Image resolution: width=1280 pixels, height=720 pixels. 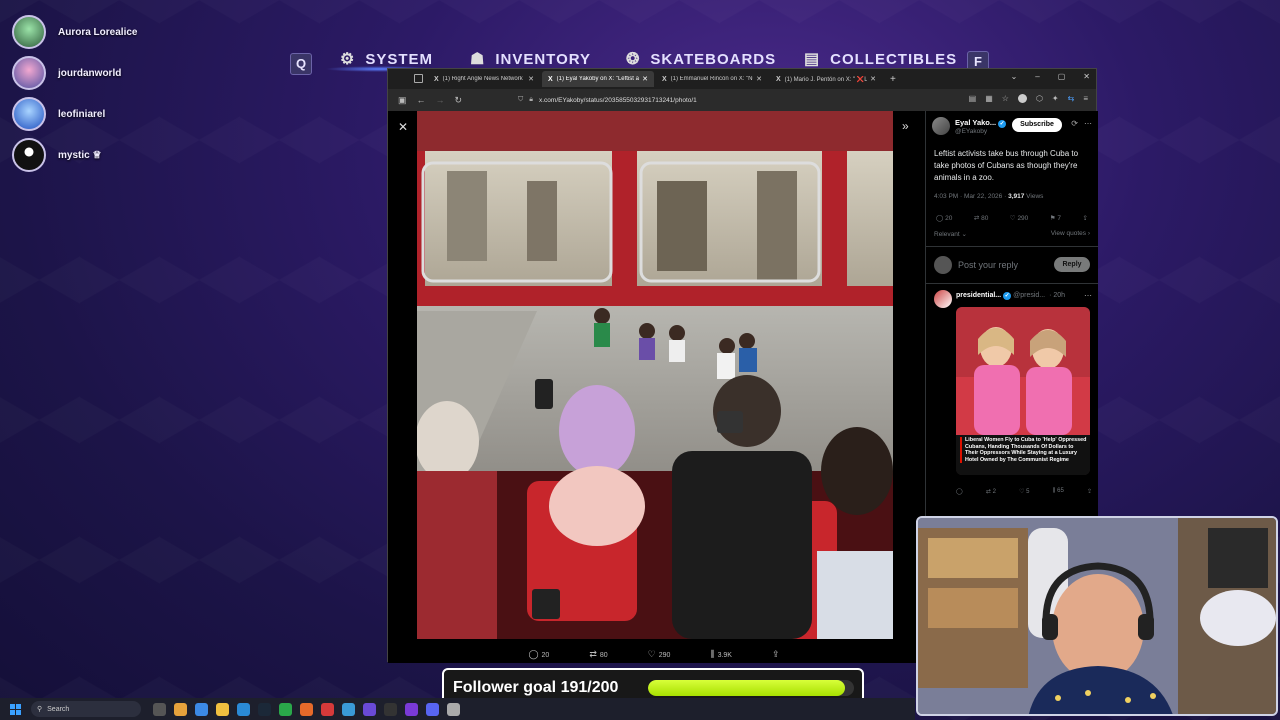 I want to click on webcam-illustration, so click(x=1097, y=616).